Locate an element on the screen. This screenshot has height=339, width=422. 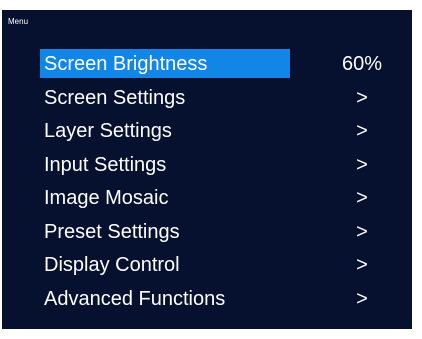
menu-item-screen-brightness: Screen Brightness 60% is located at coordinates (220, 65).